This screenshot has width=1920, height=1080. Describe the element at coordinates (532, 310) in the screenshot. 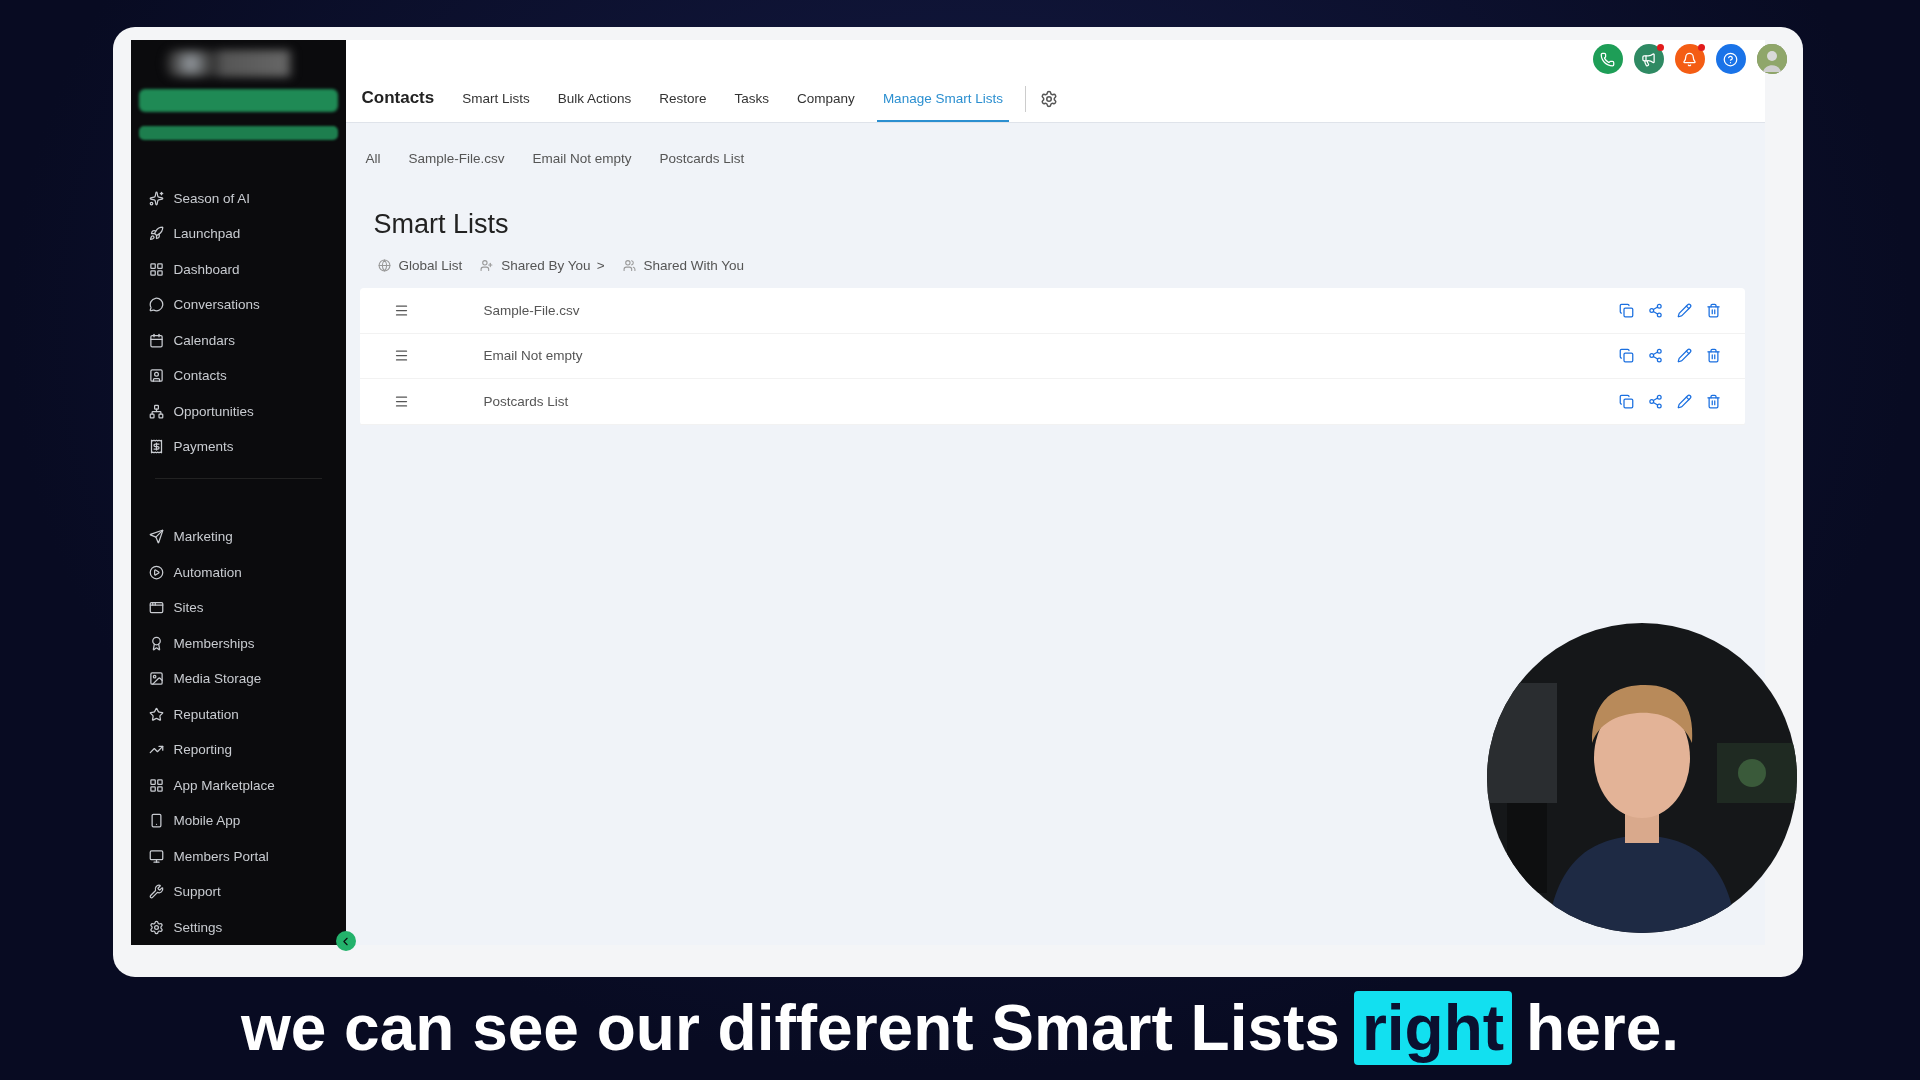

I see `list-name: Sample-File.csv` at that location.